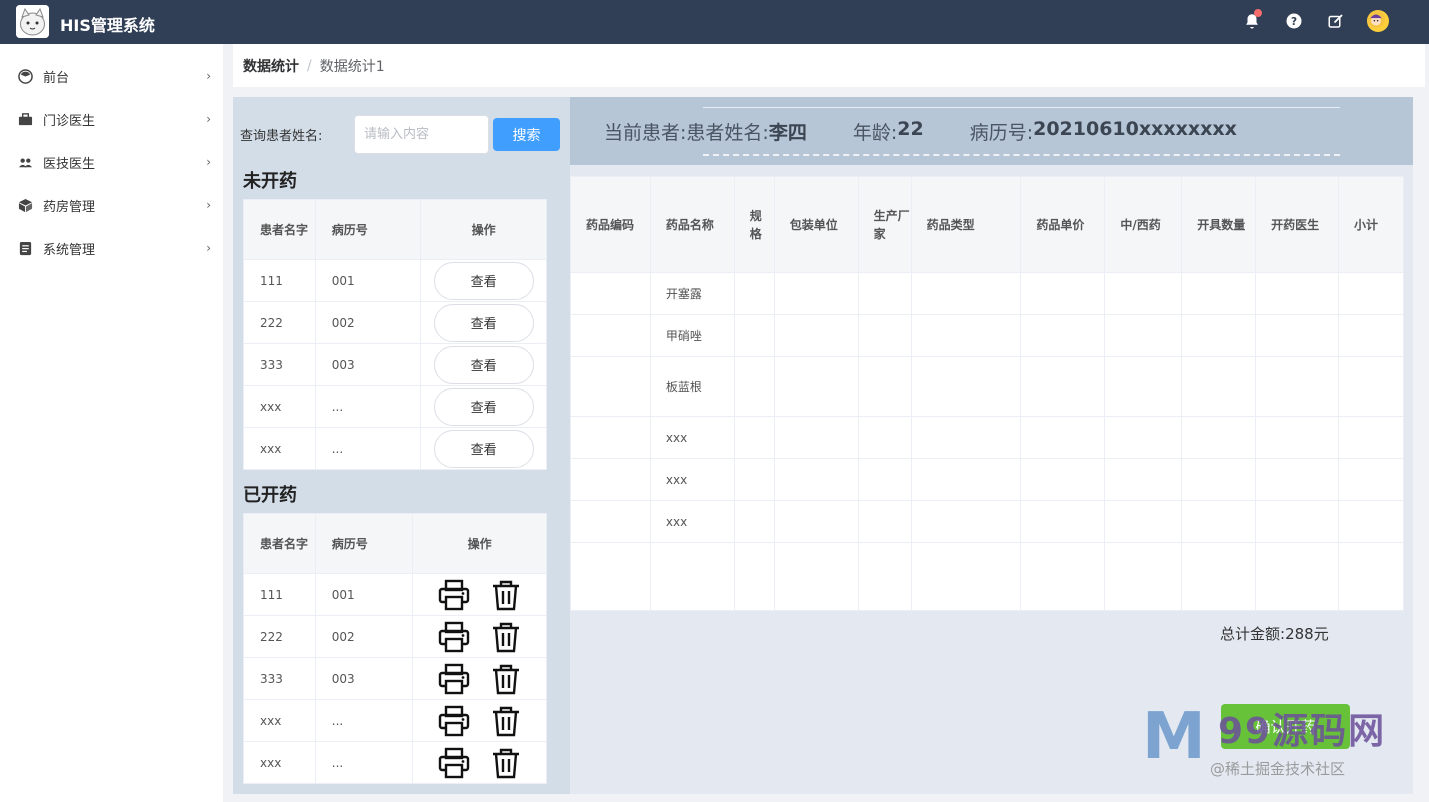  I want to click on chevron-right-icon: ›, so click(208, 248).